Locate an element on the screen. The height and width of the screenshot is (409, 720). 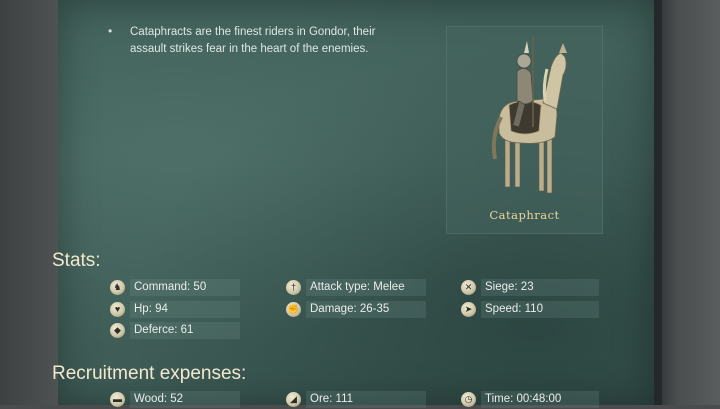
stat-attack-type-value: Attack type: Melee is located at coordinates (366, 287).